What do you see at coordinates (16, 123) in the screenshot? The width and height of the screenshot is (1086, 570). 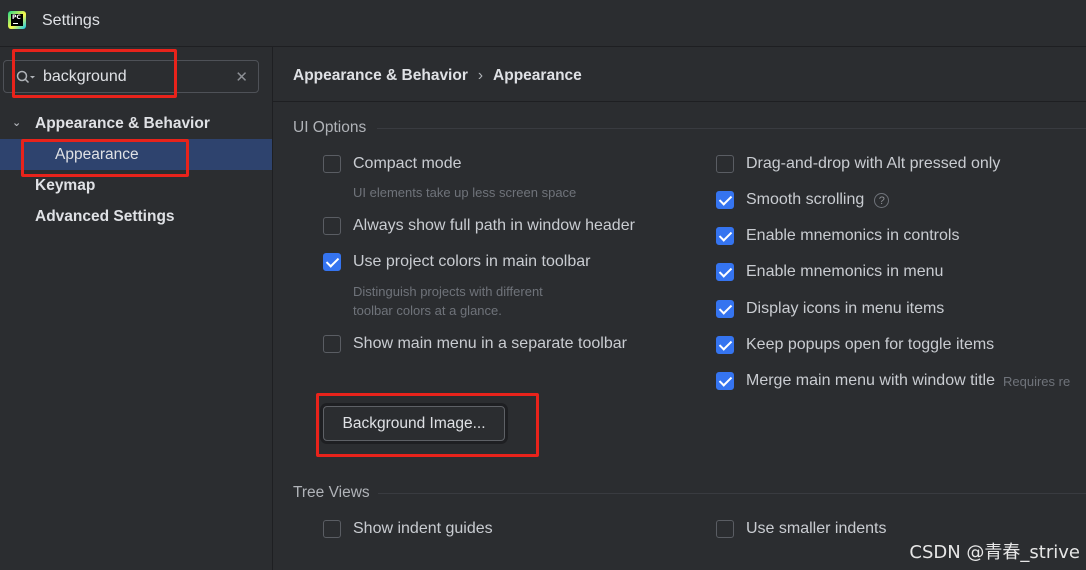 I see `chevron-down-icon: ⌄` at bounding box center [16, 123].